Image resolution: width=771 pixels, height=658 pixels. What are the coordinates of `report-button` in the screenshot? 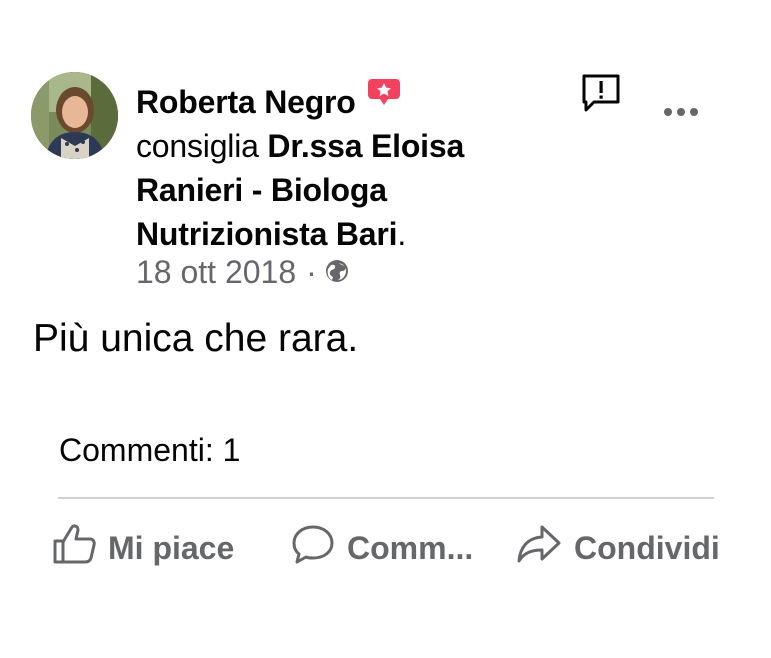 It's located at (601, 93).